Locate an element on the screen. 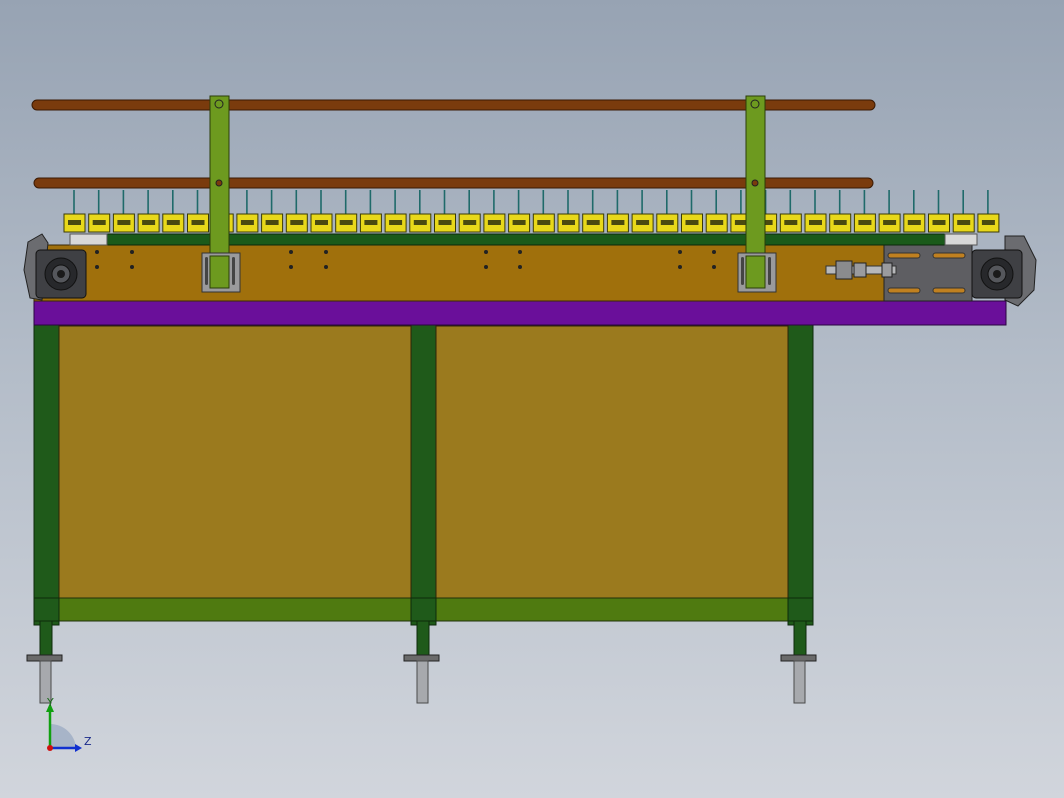 The width and height of the screenshot is (1064, 798). triad-z-label: Z is located at coordinates (88, 741).